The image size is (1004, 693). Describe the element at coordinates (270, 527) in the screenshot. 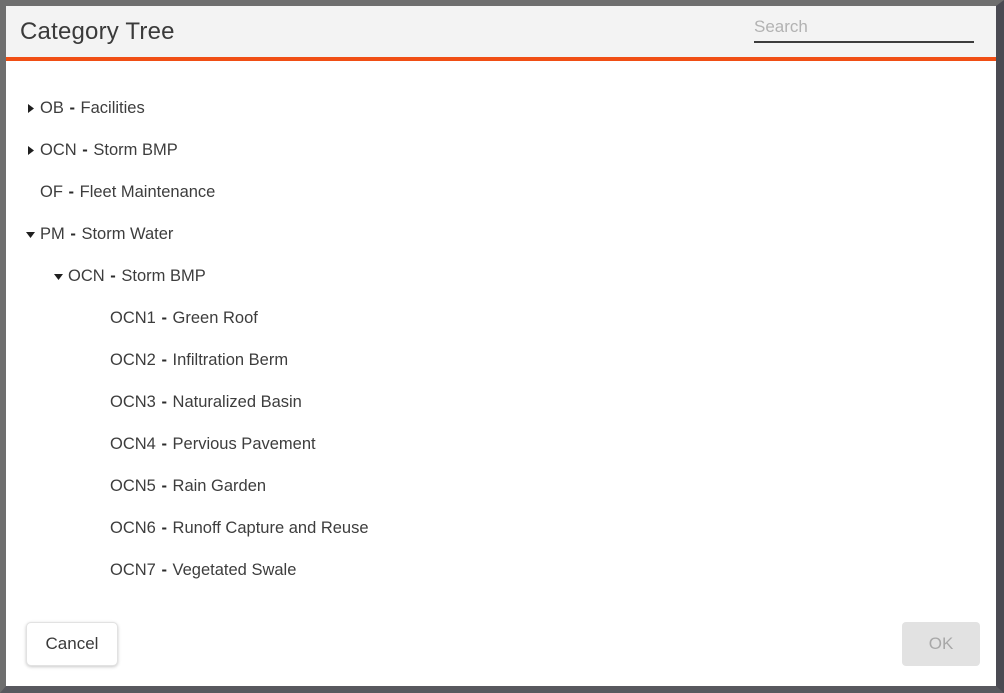

I see `tree-item-name: Runoff Capture and Reuse` at that location.